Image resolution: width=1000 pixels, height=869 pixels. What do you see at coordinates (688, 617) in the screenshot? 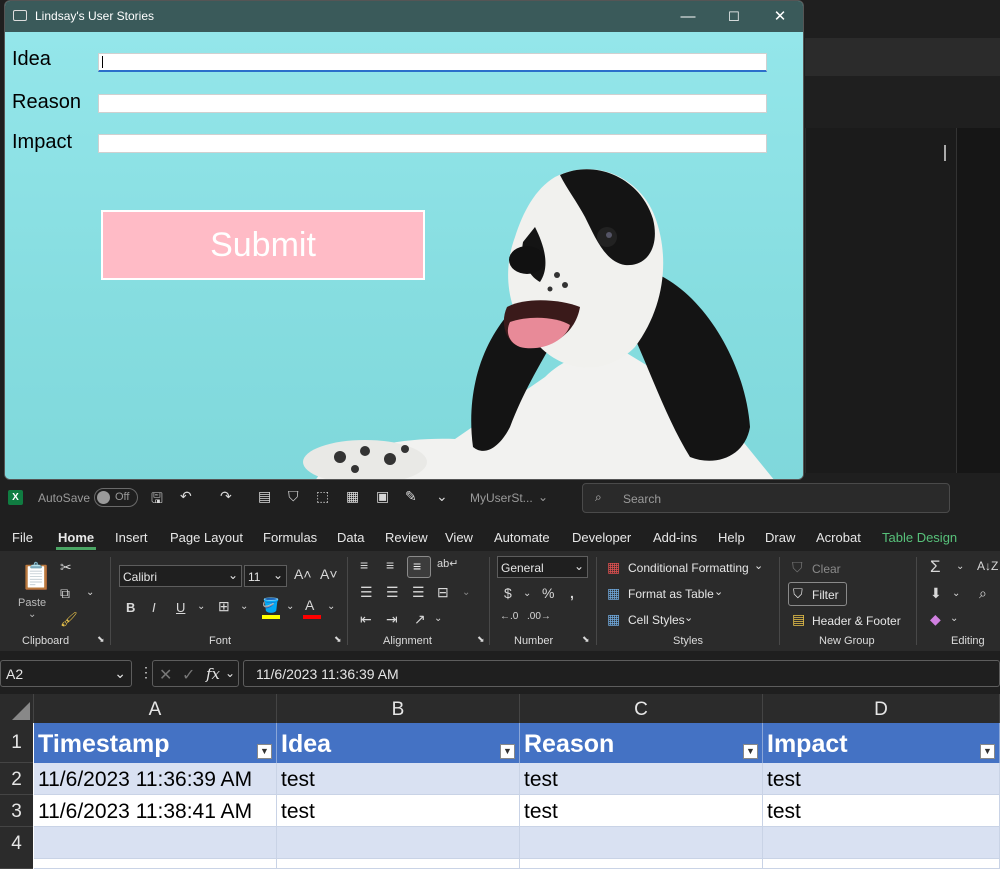
I see `cell-styles-chevron-icon: ⌄` at bounding box center [688, 617].